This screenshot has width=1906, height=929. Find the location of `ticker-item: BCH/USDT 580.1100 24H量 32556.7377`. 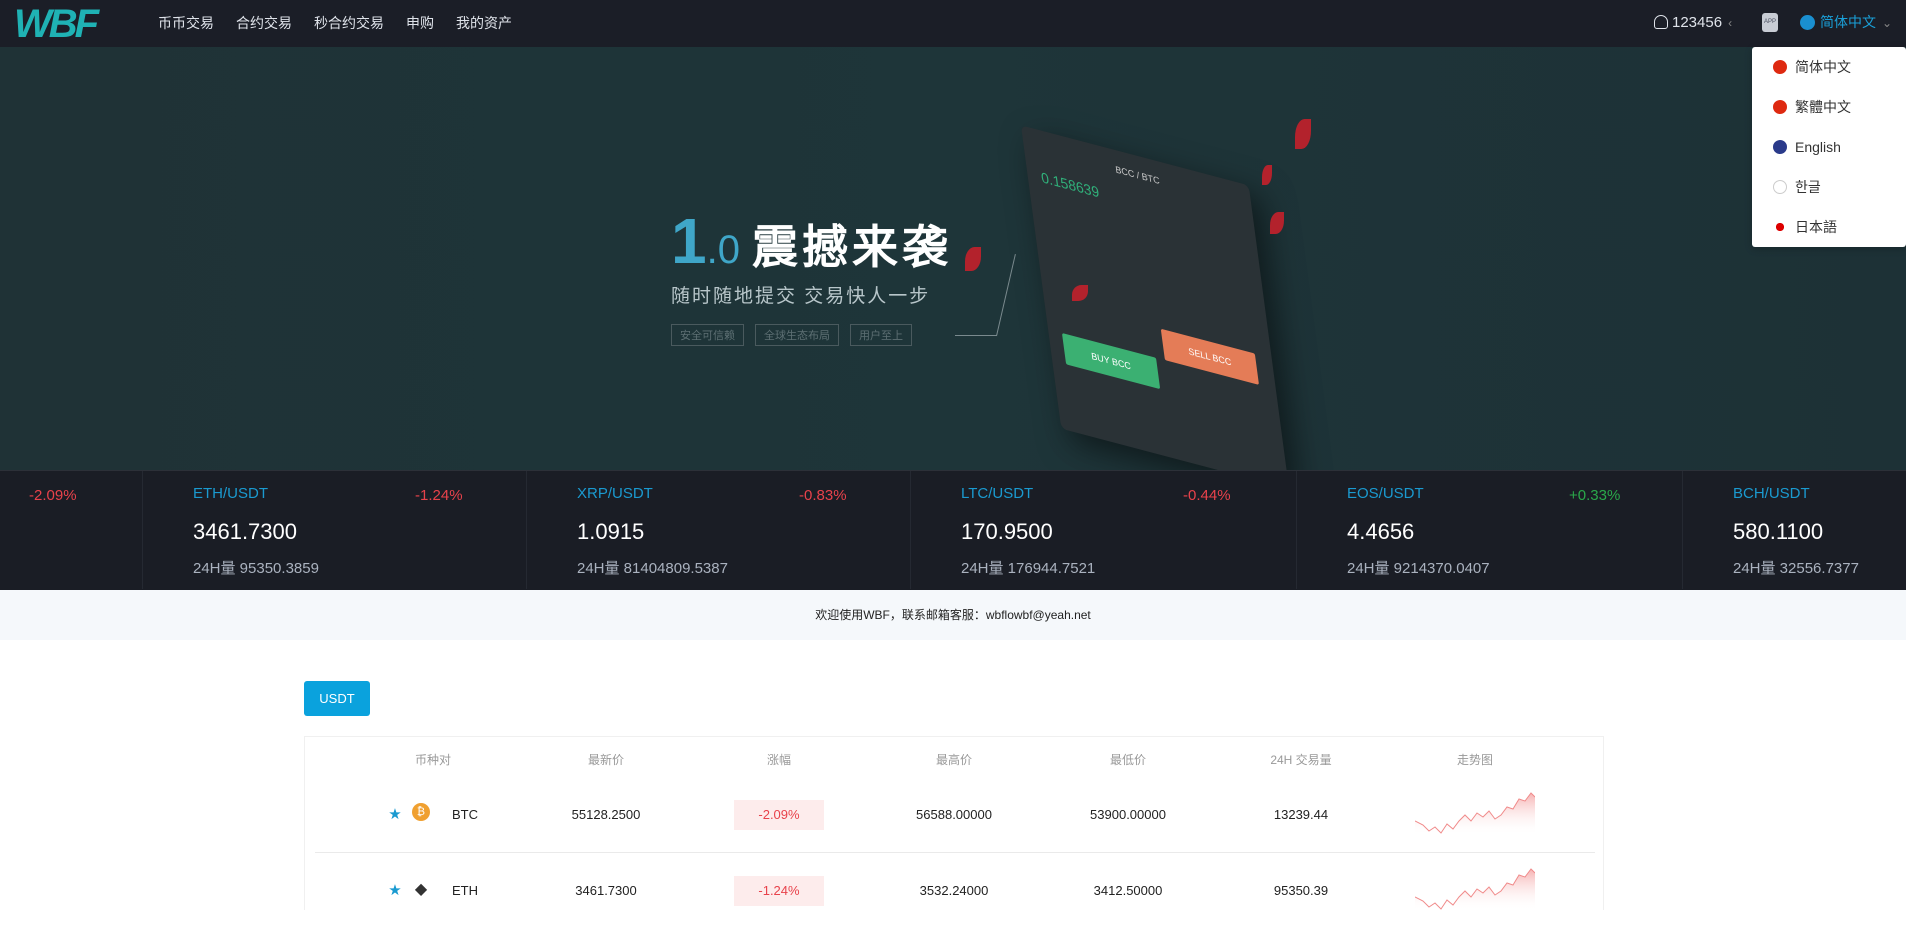

ticker-item: BCH/USDT 580.1100 24H量 32556.7377 is located at coordinates (1794, 530).